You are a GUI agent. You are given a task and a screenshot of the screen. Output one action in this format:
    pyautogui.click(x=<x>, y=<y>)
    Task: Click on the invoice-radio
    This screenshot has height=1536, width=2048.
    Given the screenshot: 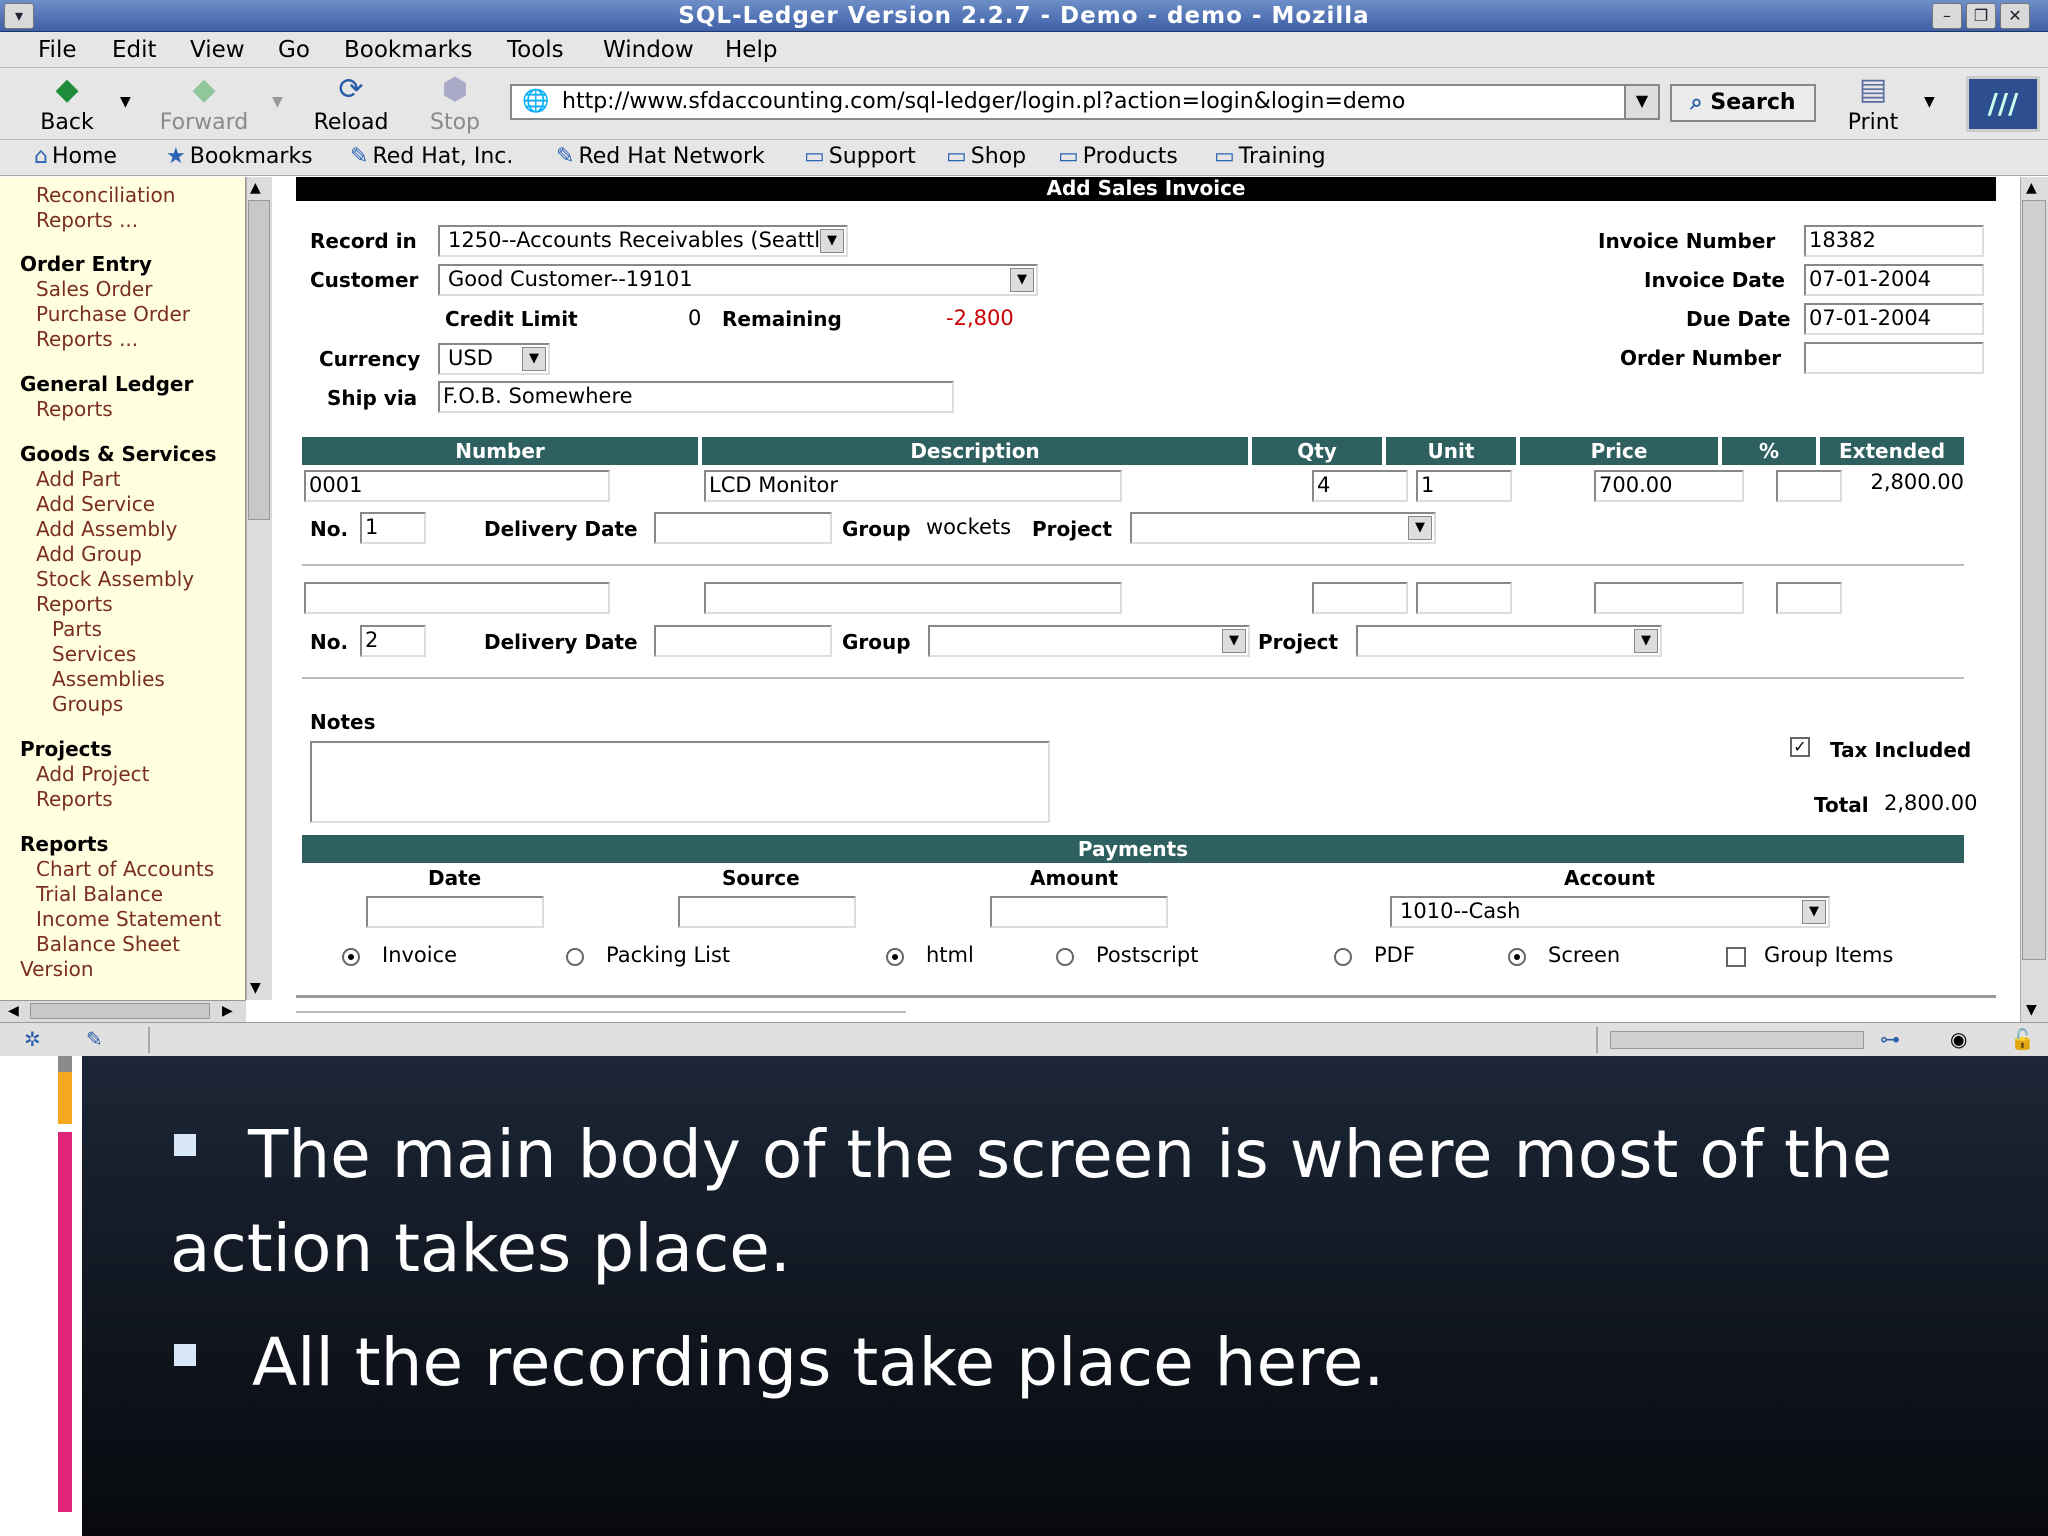 What is the action you would take?
    pyautogui.click(x=351, y=957)
    